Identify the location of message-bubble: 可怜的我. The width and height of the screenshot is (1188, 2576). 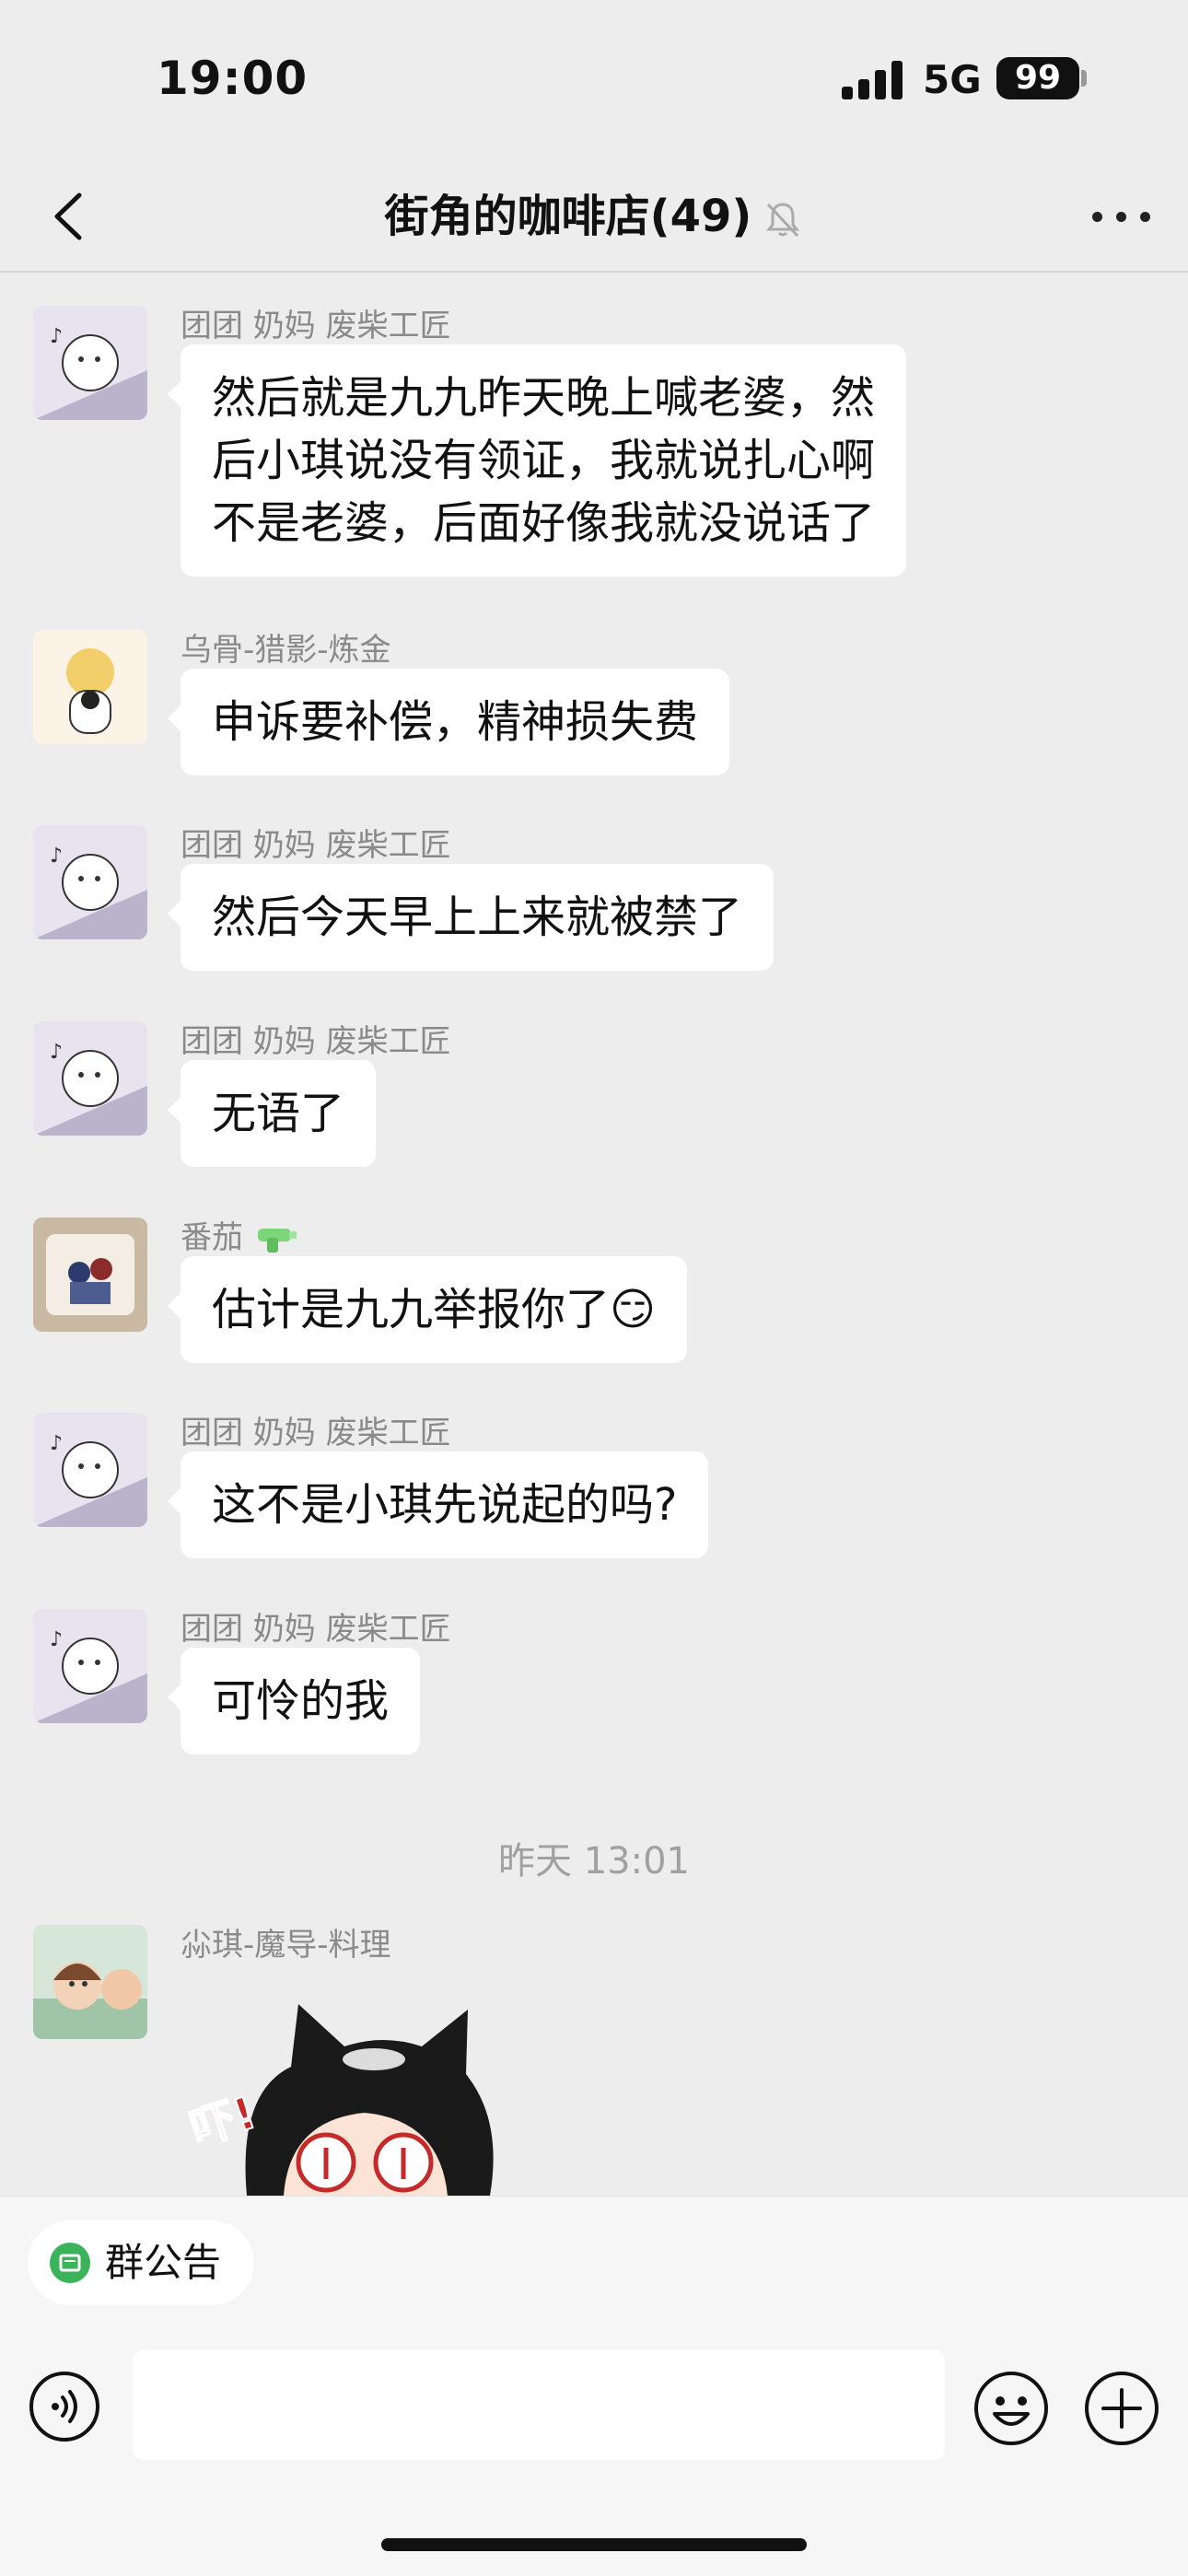
(294, 1701).